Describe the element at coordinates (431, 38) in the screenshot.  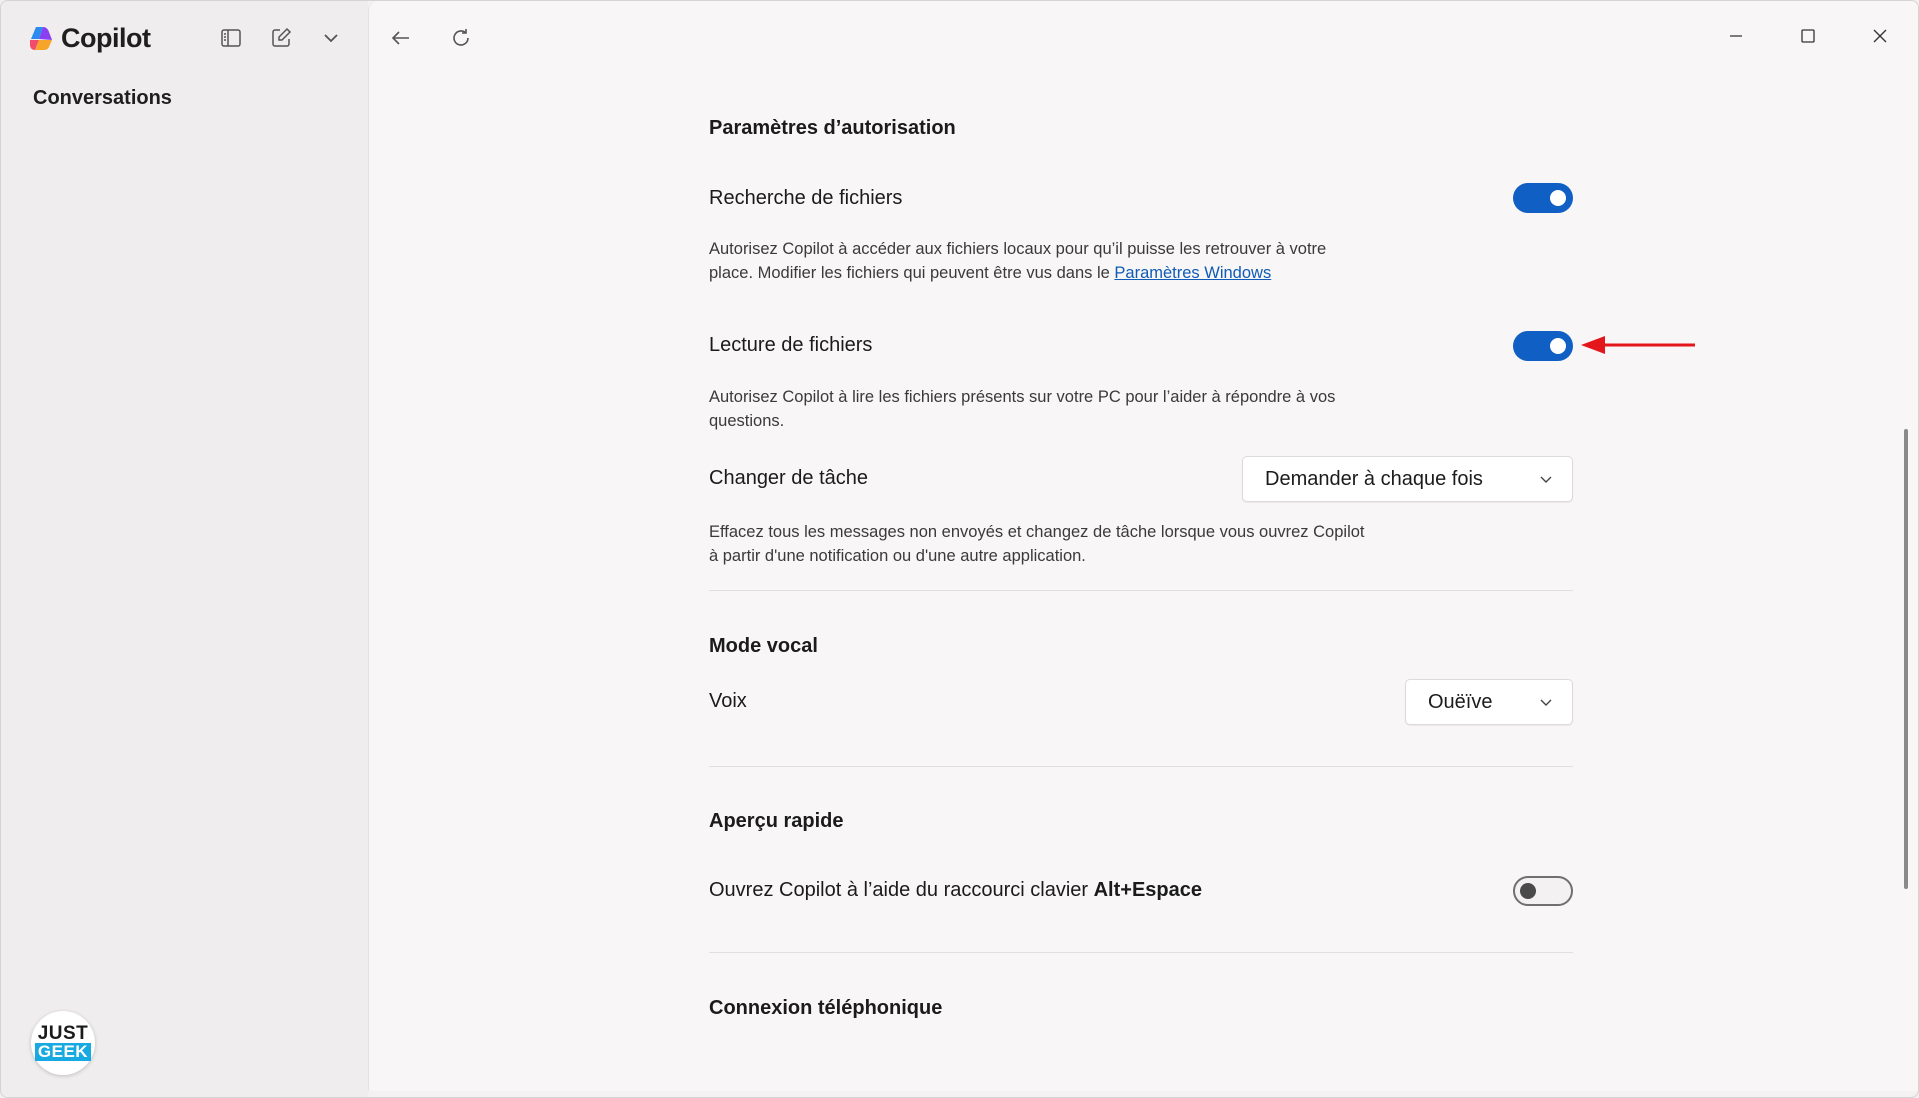
I see `navigation-buttons` at that location.